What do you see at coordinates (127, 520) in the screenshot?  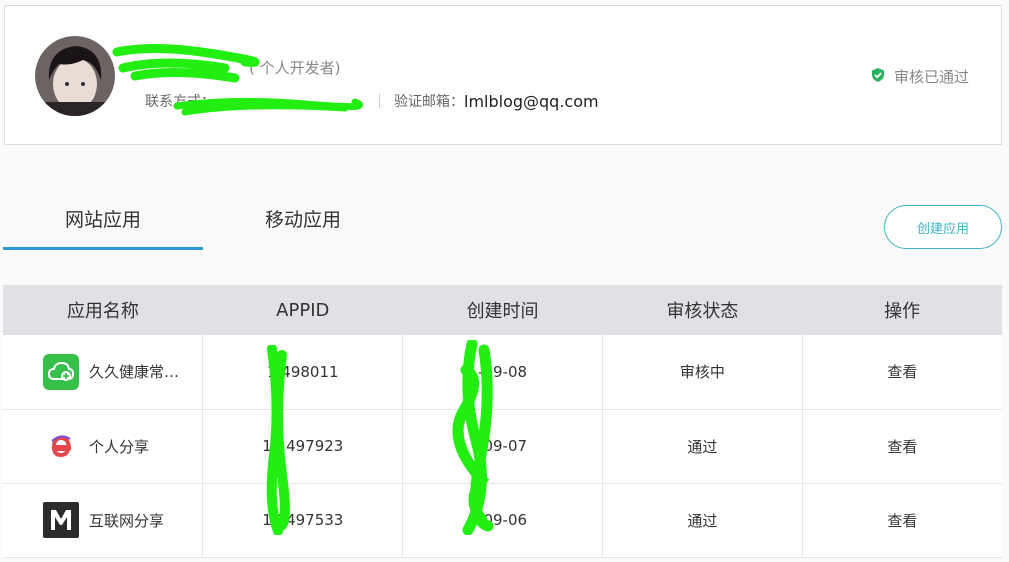 I see `app-name: 互联网分享` at bounding box center [127, 520].